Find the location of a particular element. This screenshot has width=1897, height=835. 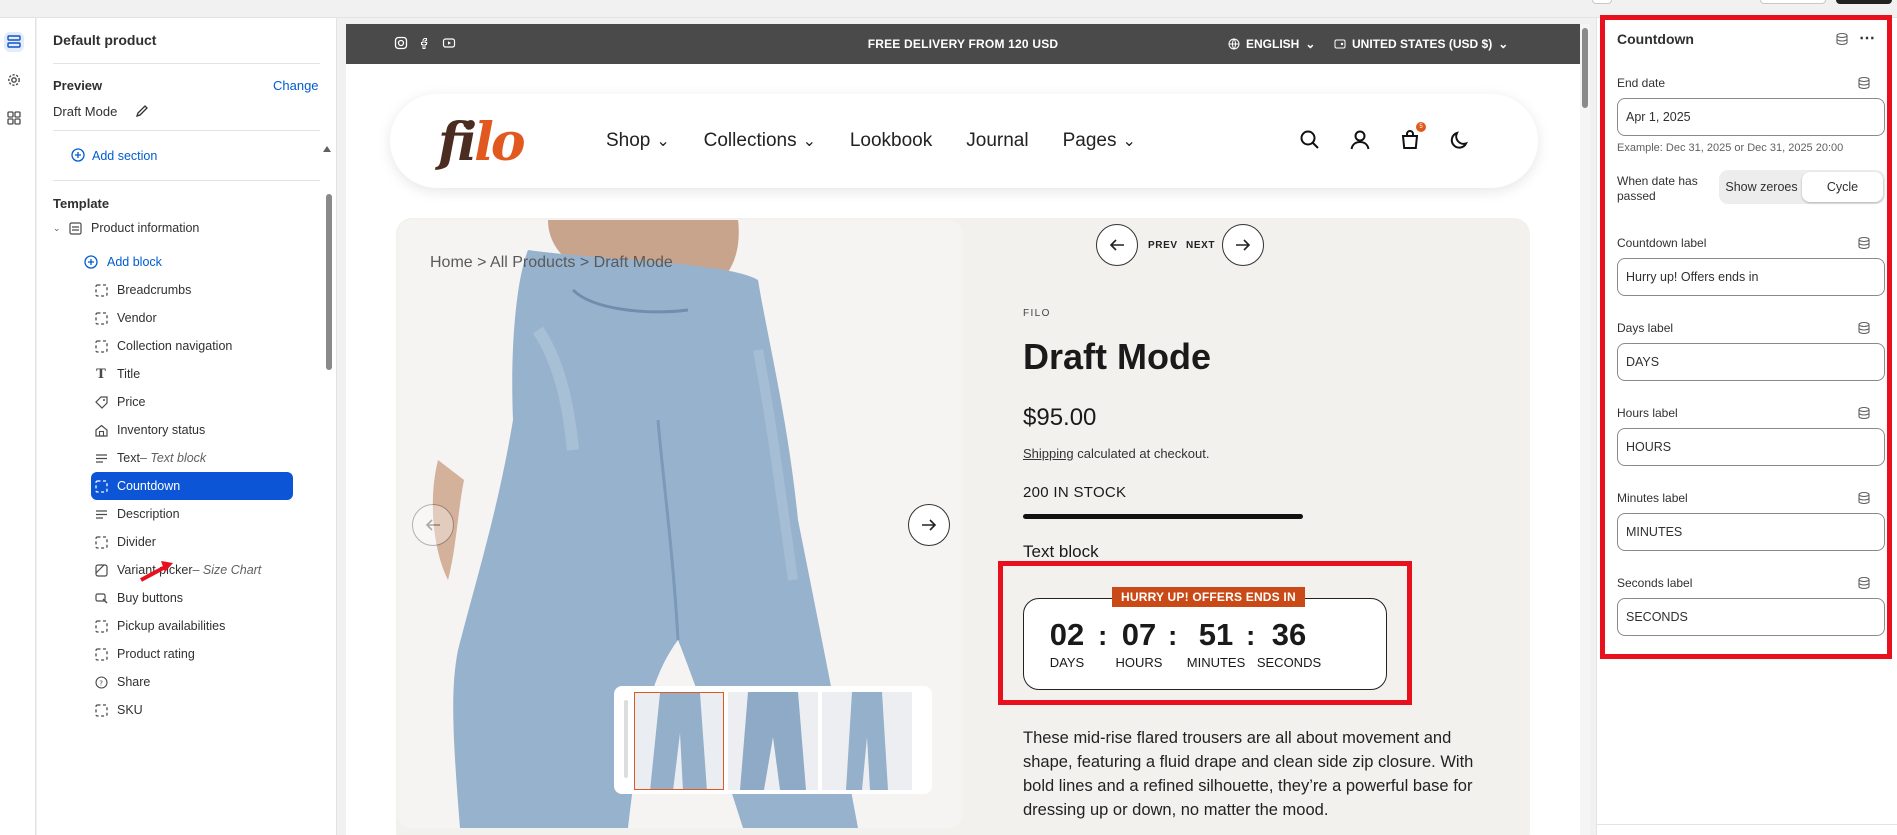

breadcrumb: Home > All Products > Draft Mode is located at coordinates (551, 263).